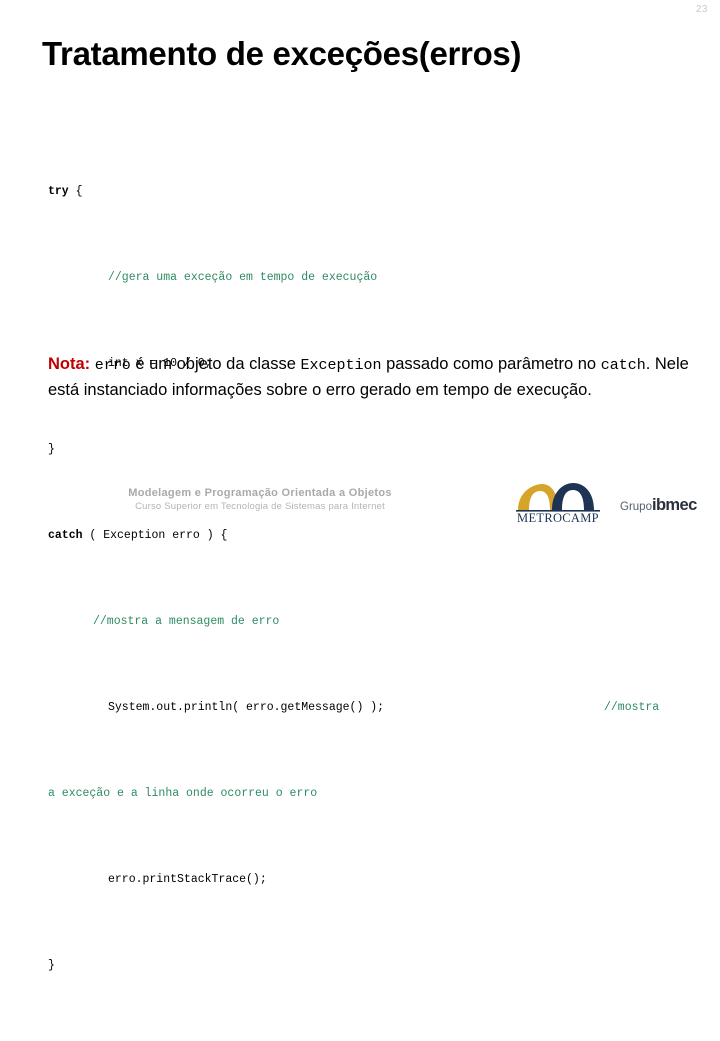 This screenshot has height=1041, width=720. I want to click on ibmec-logo: Grupoibmec, so click(668, 508).